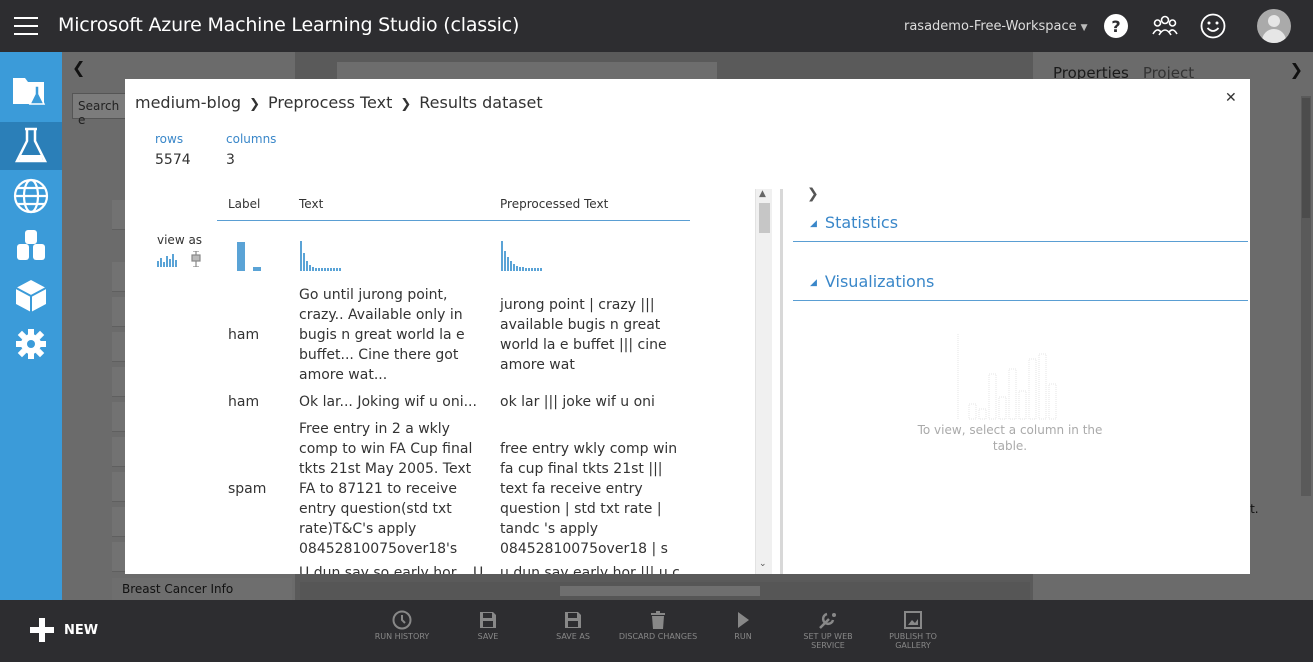 Image resolution: width=1313 pixels, height=662 pixels. Describe the element at coordinates (658, 620) in the screenshot. I see `trash-icon` at that location.